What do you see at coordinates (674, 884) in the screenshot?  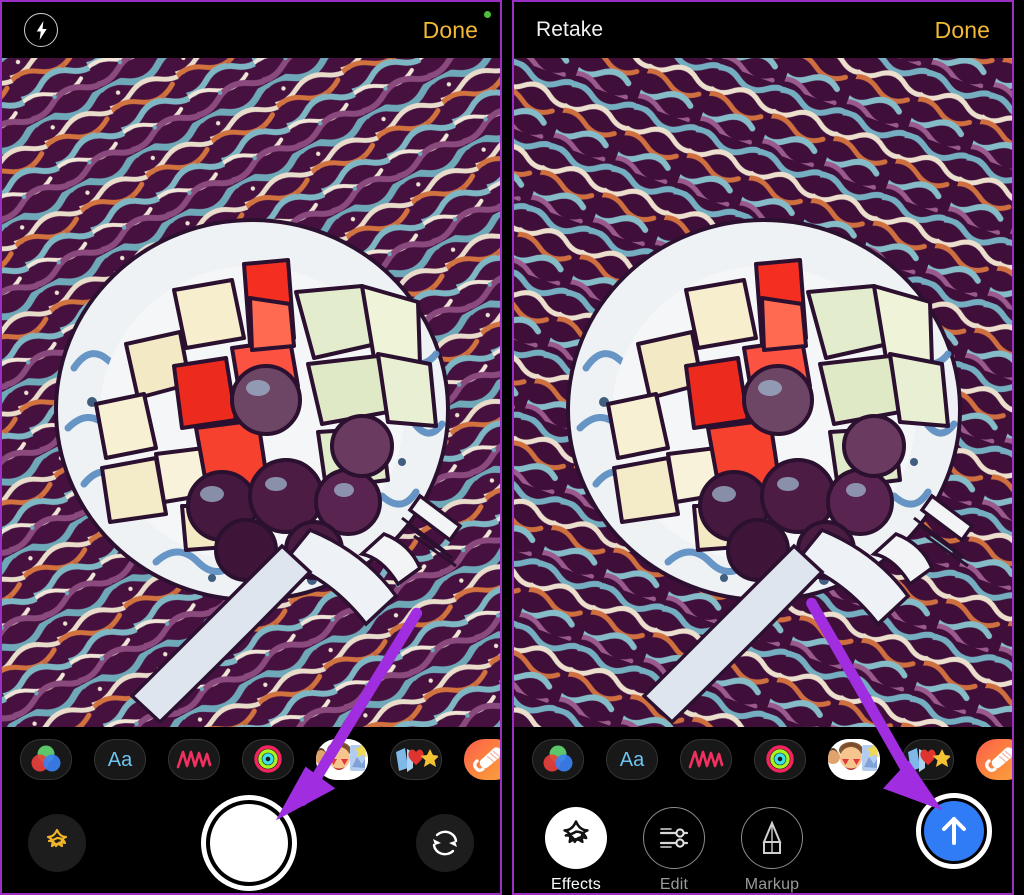 I see `edit-button-label: Edit` at bounding box center [674, 884].